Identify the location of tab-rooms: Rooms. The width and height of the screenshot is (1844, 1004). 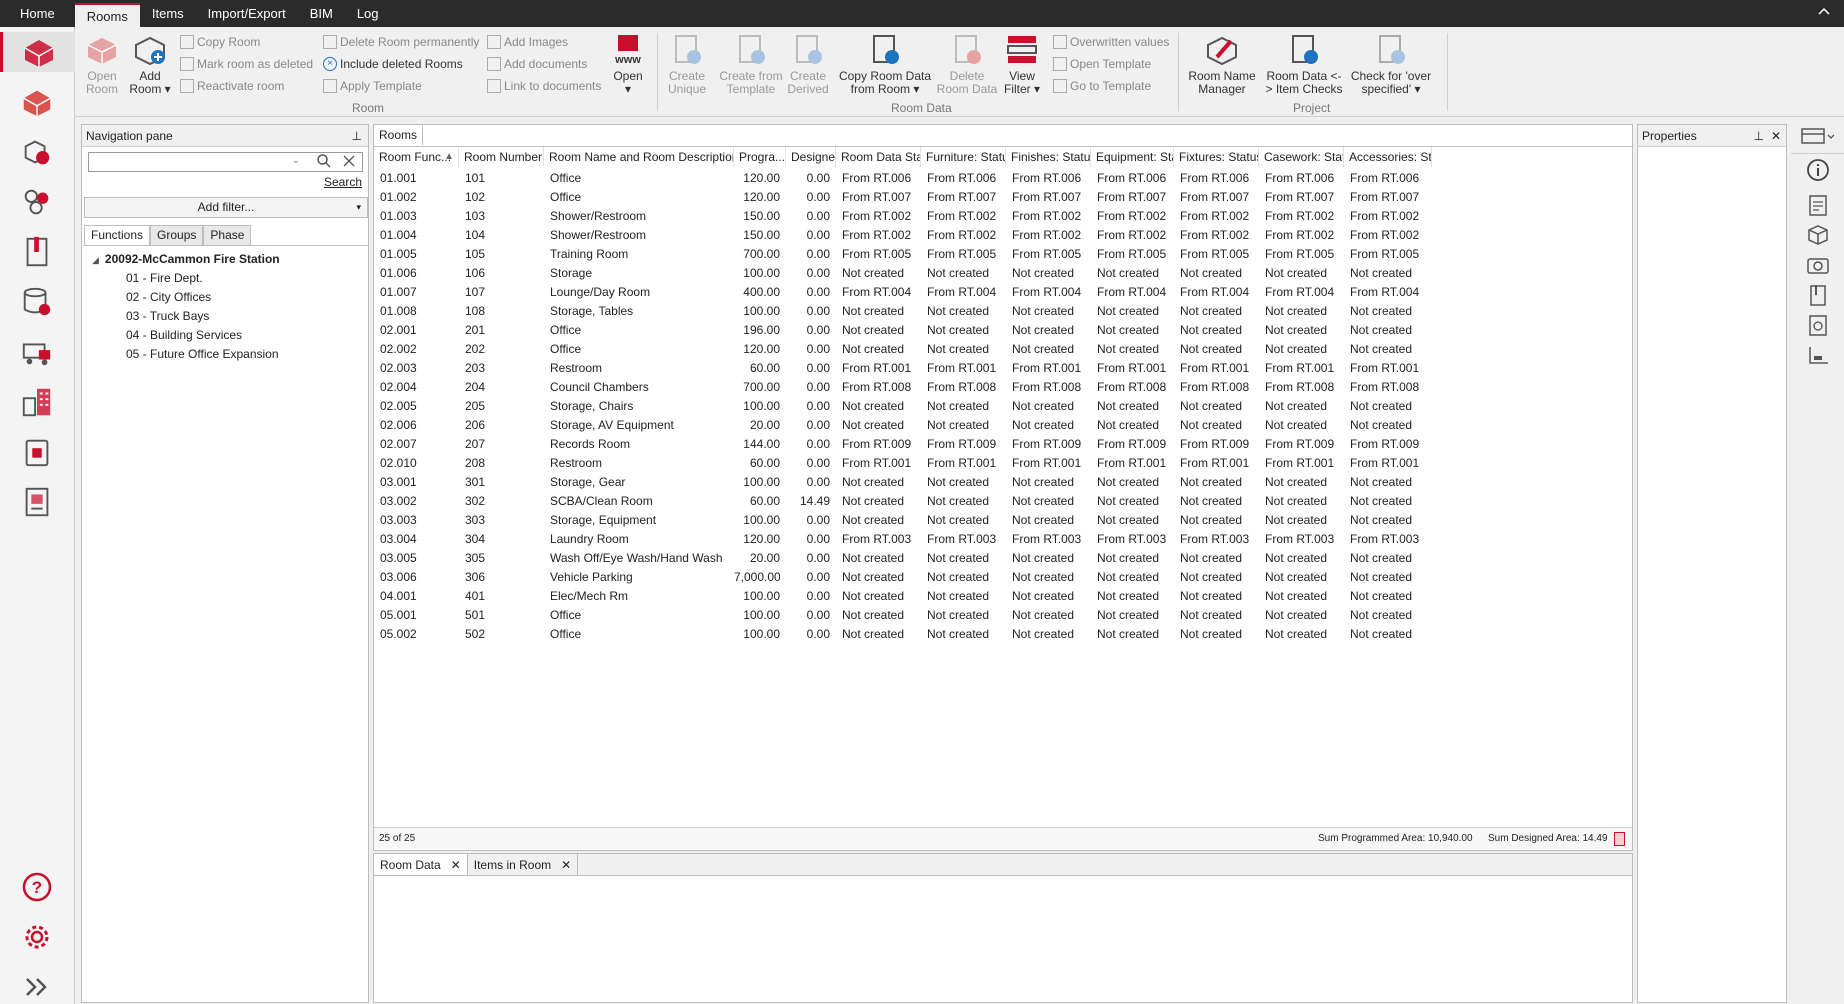
(107, 15).